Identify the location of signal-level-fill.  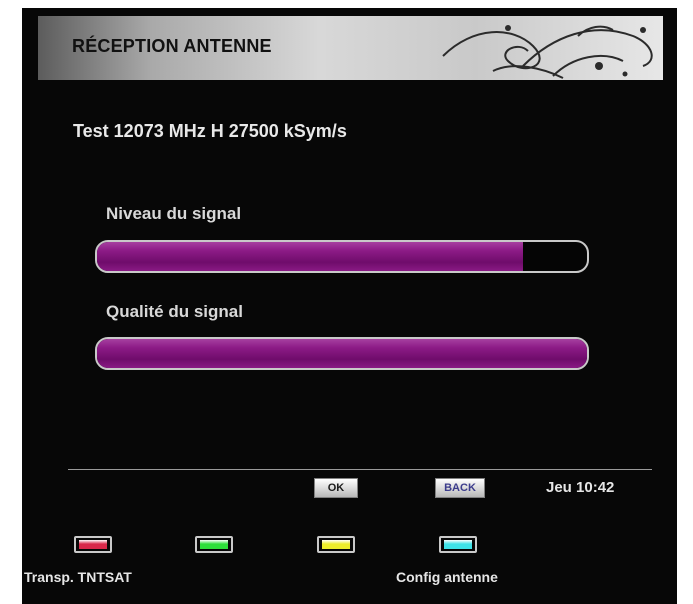
(310, 256).